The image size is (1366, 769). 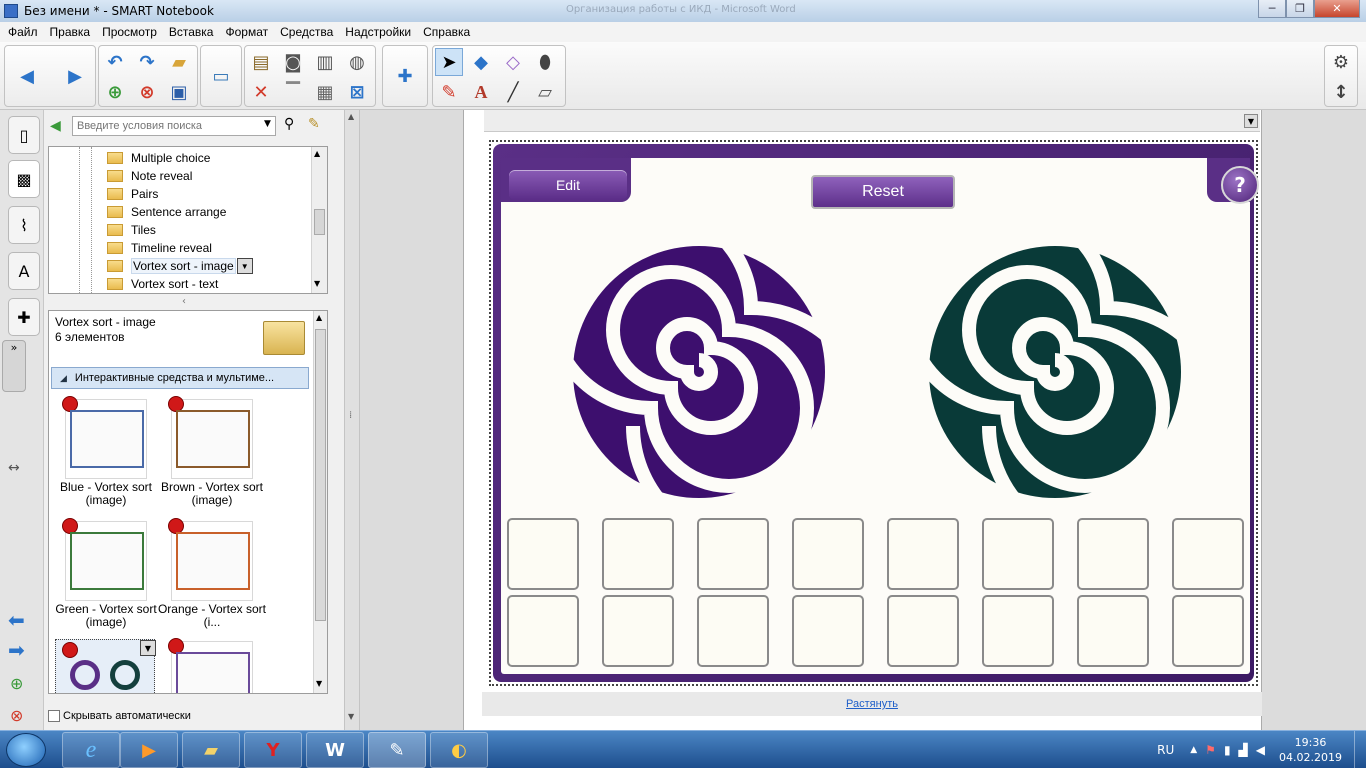 I want to click on properties-tab: A, so click(x=24, y=271).